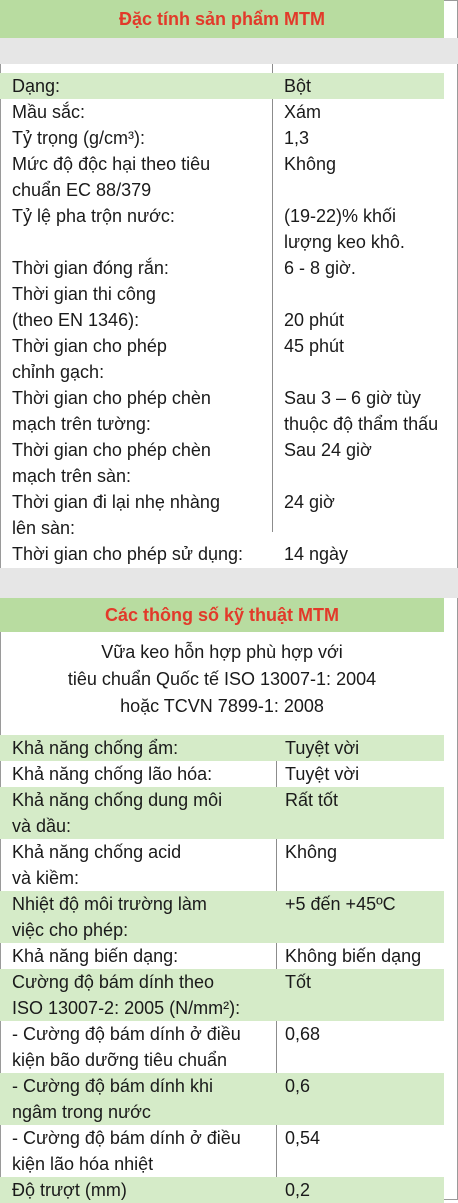 The width and height of the screenshot is (458, 1203). What do you see at coordinates (229, 86) in the screenshot?
I see `table-row: Dạng: Bột` at bounding box center [229, 86].